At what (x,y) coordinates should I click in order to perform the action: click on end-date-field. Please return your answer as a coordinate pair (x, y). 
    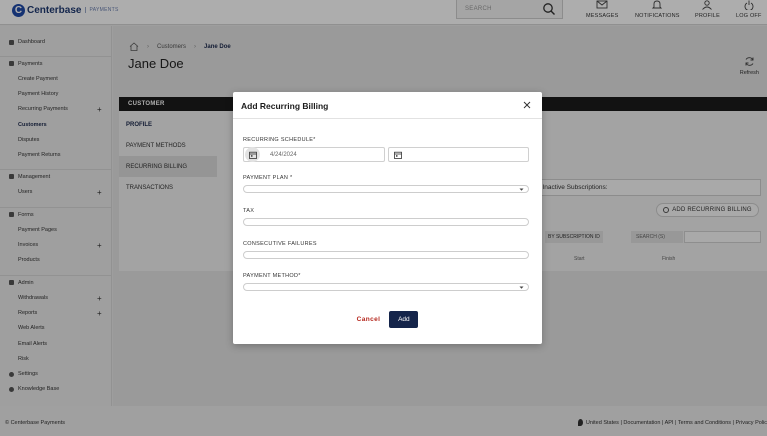
    Looking at the image, I should click on (458, 154).